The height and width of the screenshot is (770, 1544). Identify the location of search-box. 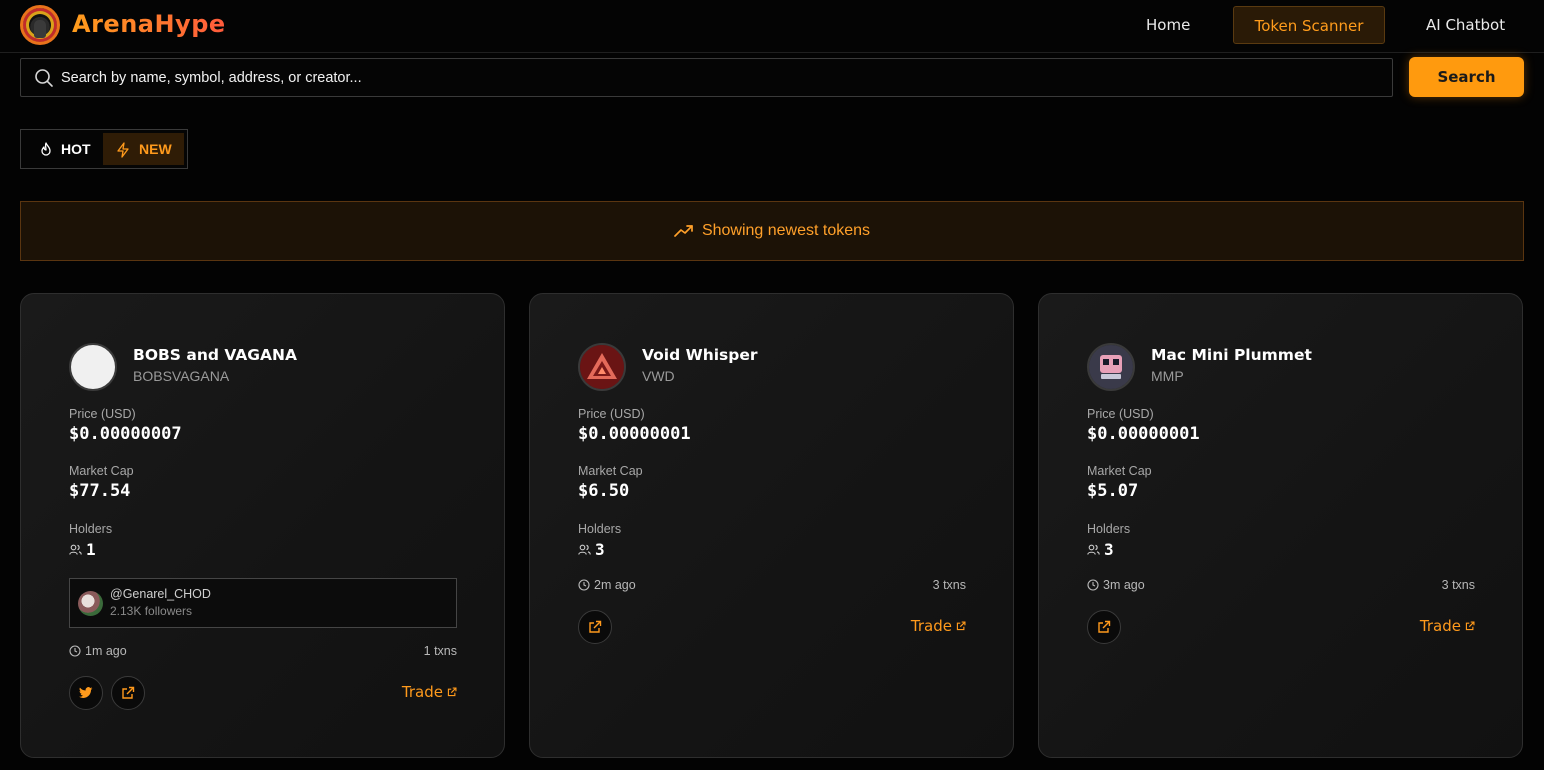
(706, 77).